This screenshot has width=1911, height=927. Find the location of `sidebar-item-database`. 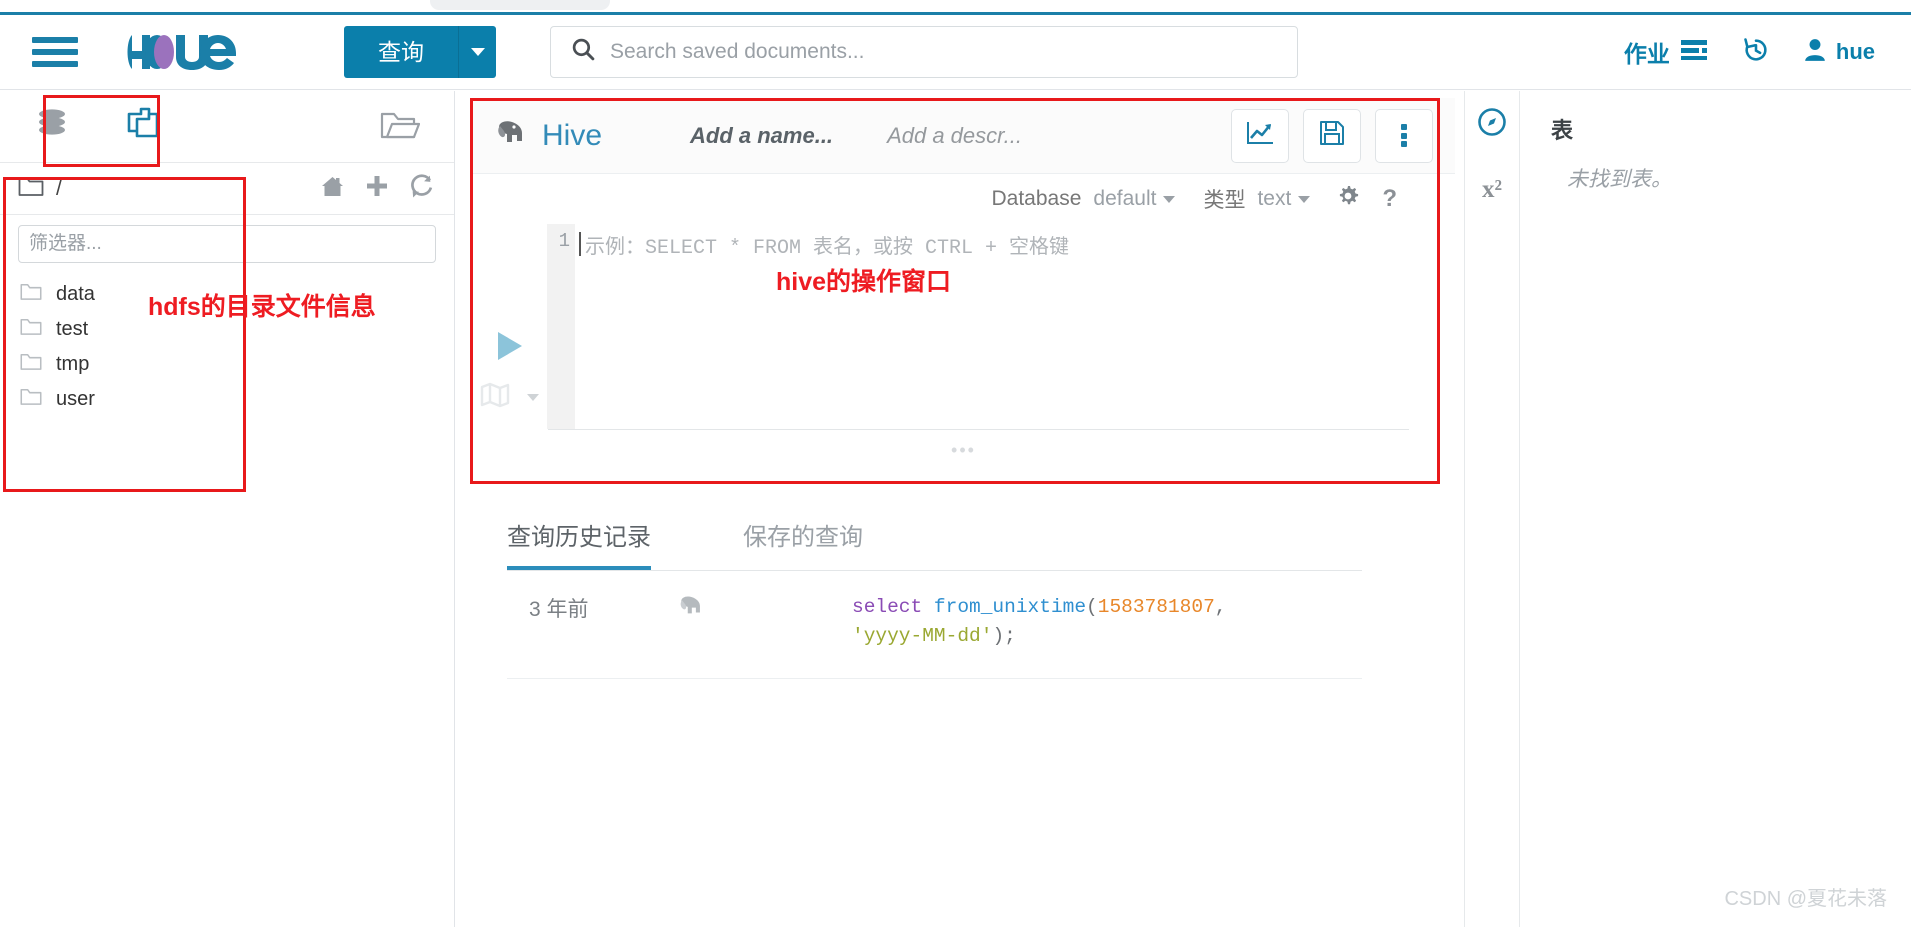

sidebar-item-database is located at coordinates (52, 126).